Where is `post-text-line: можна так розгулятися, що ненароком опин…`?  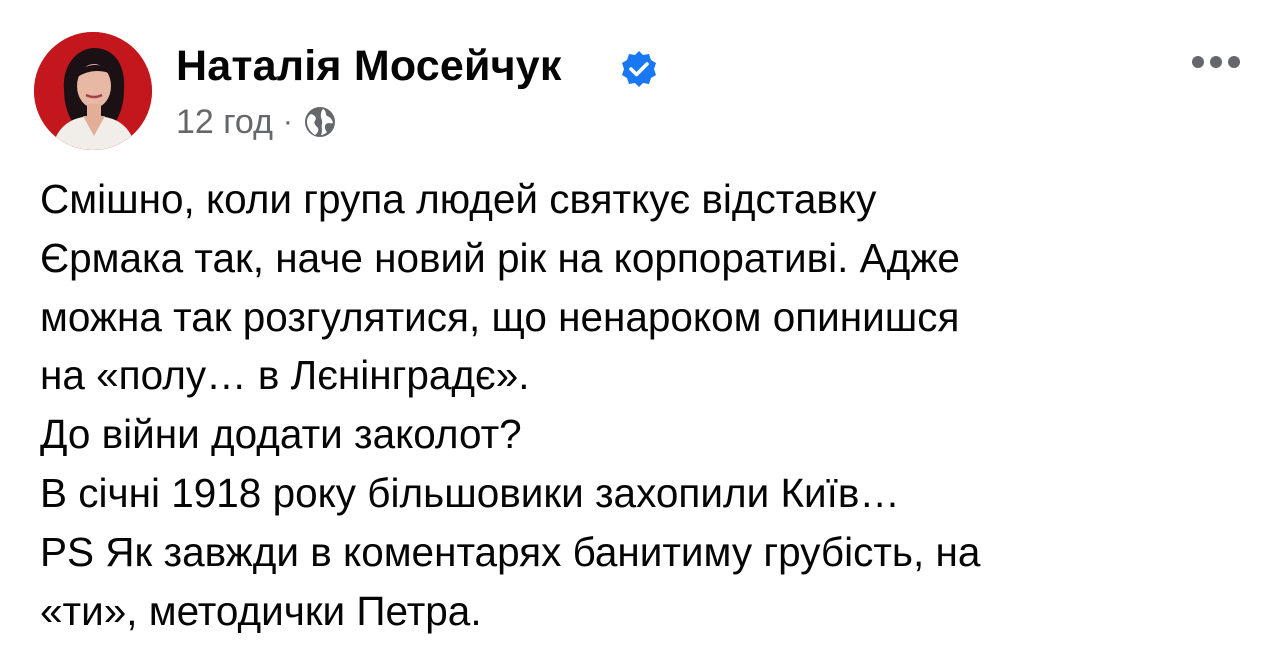 post-text-line: можна так розгулятися, що ненароком опин… is located at coordinates (500, 316).